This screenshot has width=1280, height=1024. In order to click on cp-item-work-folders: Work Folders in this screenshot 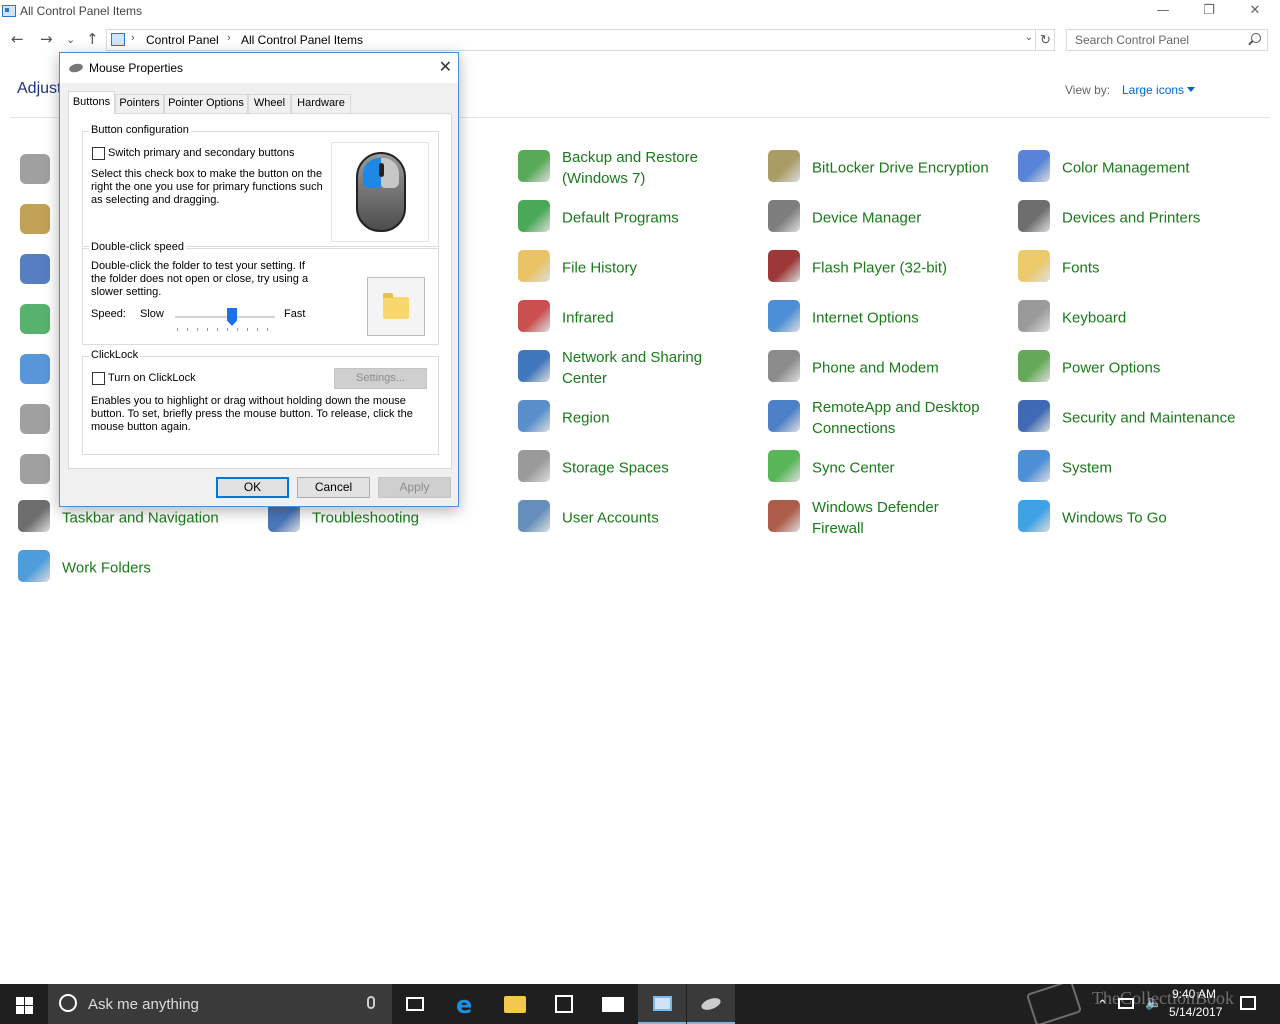, I will do `click(138, 568)`.